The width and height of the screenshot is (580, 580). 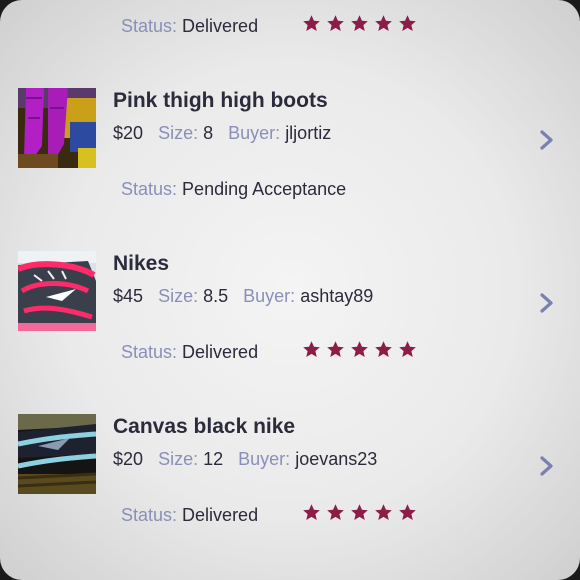 What do you see at coordinates (220, 100) in the screenshot?
I see `item-title: Pink thigh high boots` at bounding box center [220, 100].